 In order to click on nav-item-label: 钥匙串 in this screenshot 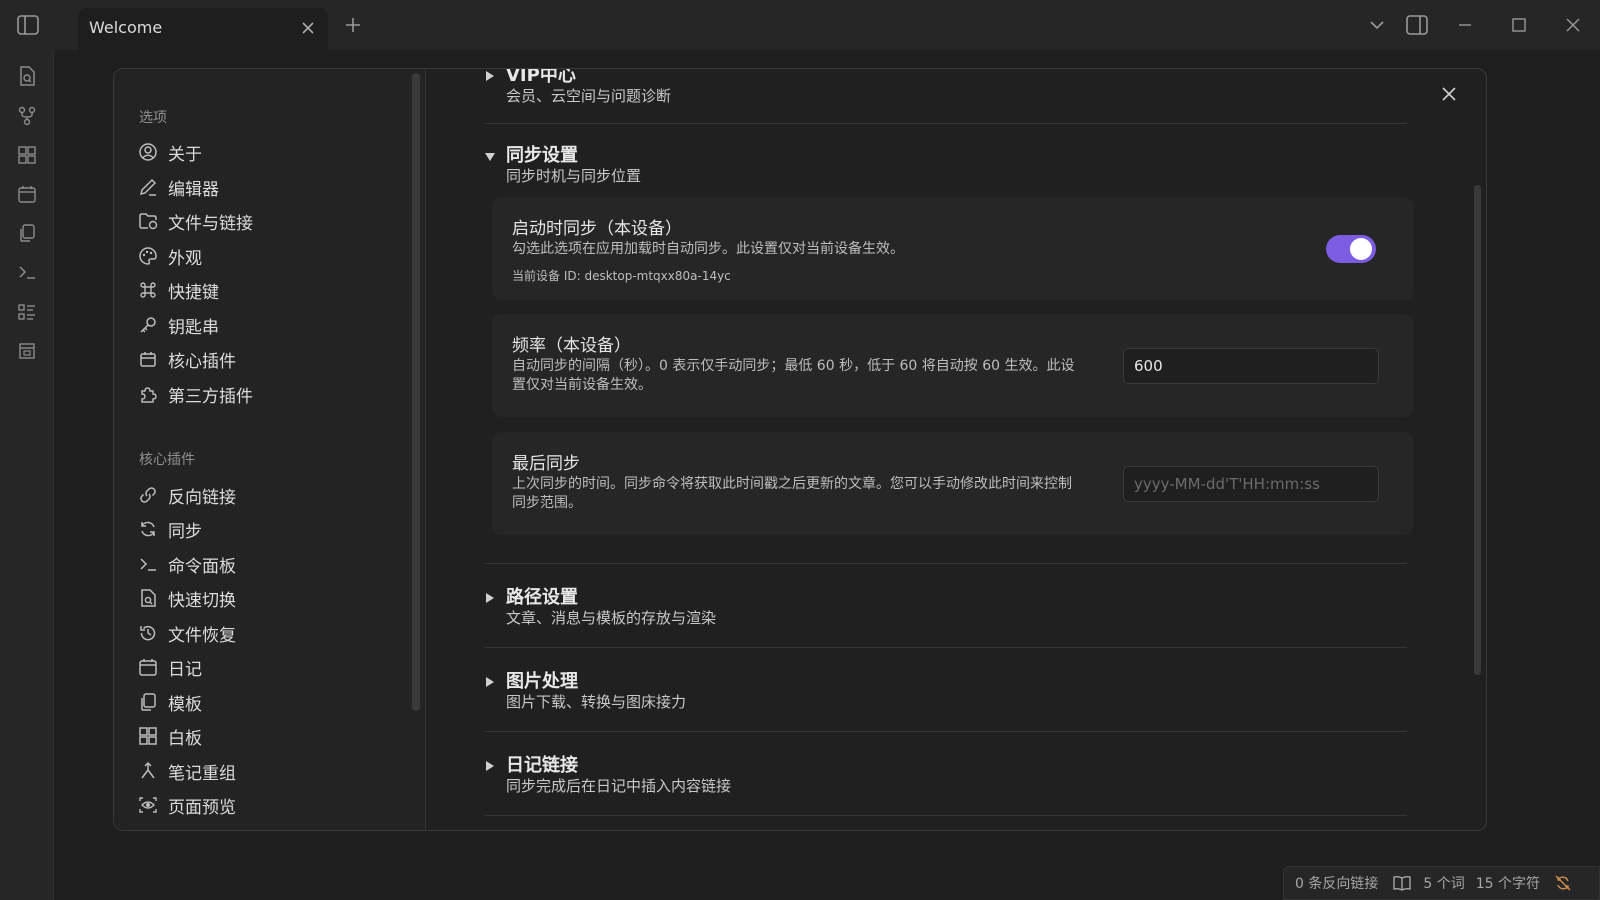, I will do `click(193, 327)`.